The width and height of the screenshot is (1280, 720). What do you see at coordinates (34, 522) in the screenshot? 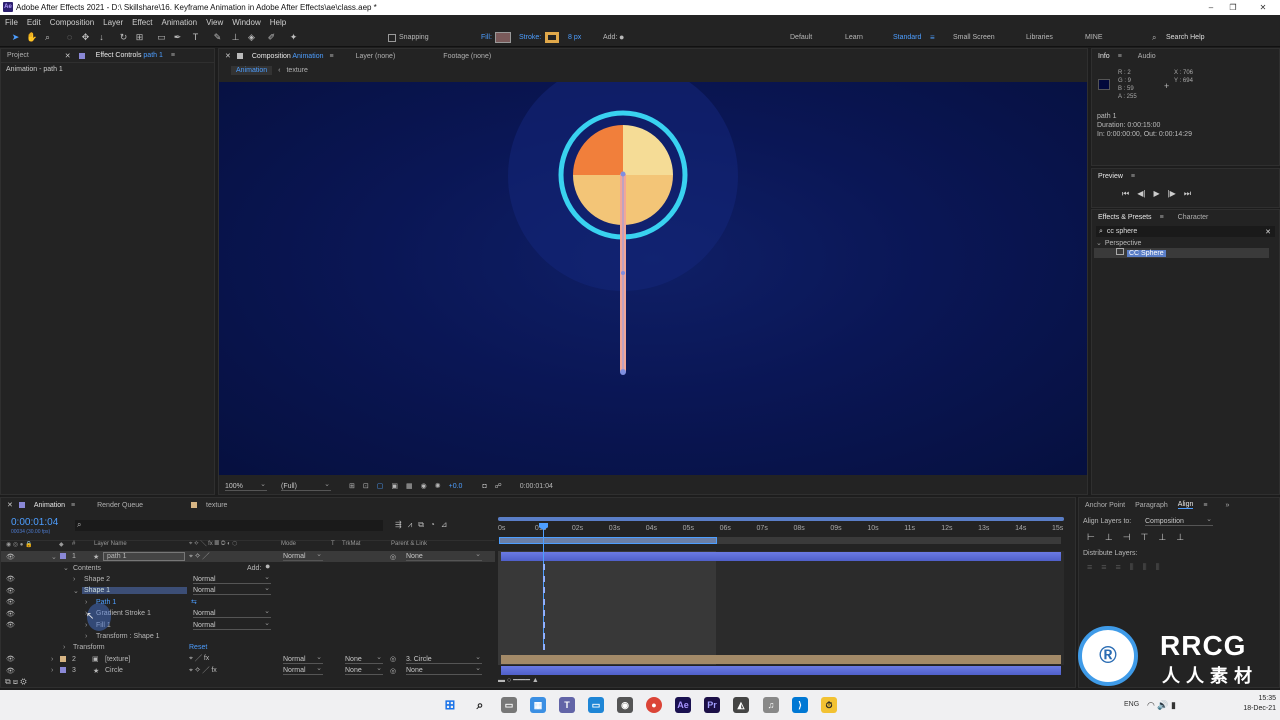
I see `timeline-timecode: 0:00:01:04` at bounding box center [34, 522].